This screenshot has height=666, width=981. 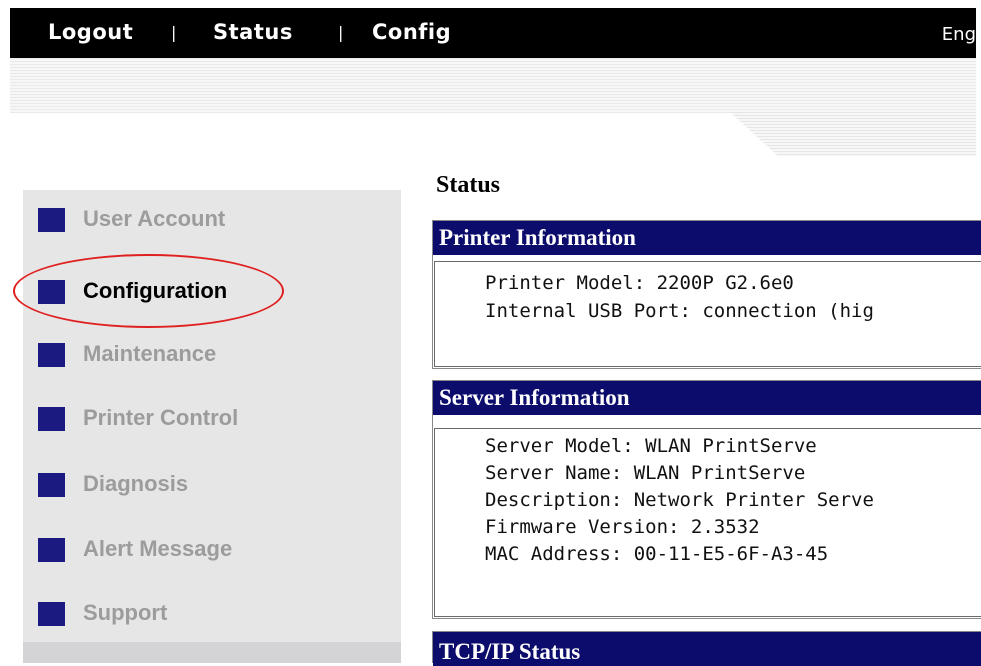 What do you see at coordinates (651, 446) in the screenshot?
I see `info-line: Server Model: WLAN PrintServe` at bounding box center [651, 446].